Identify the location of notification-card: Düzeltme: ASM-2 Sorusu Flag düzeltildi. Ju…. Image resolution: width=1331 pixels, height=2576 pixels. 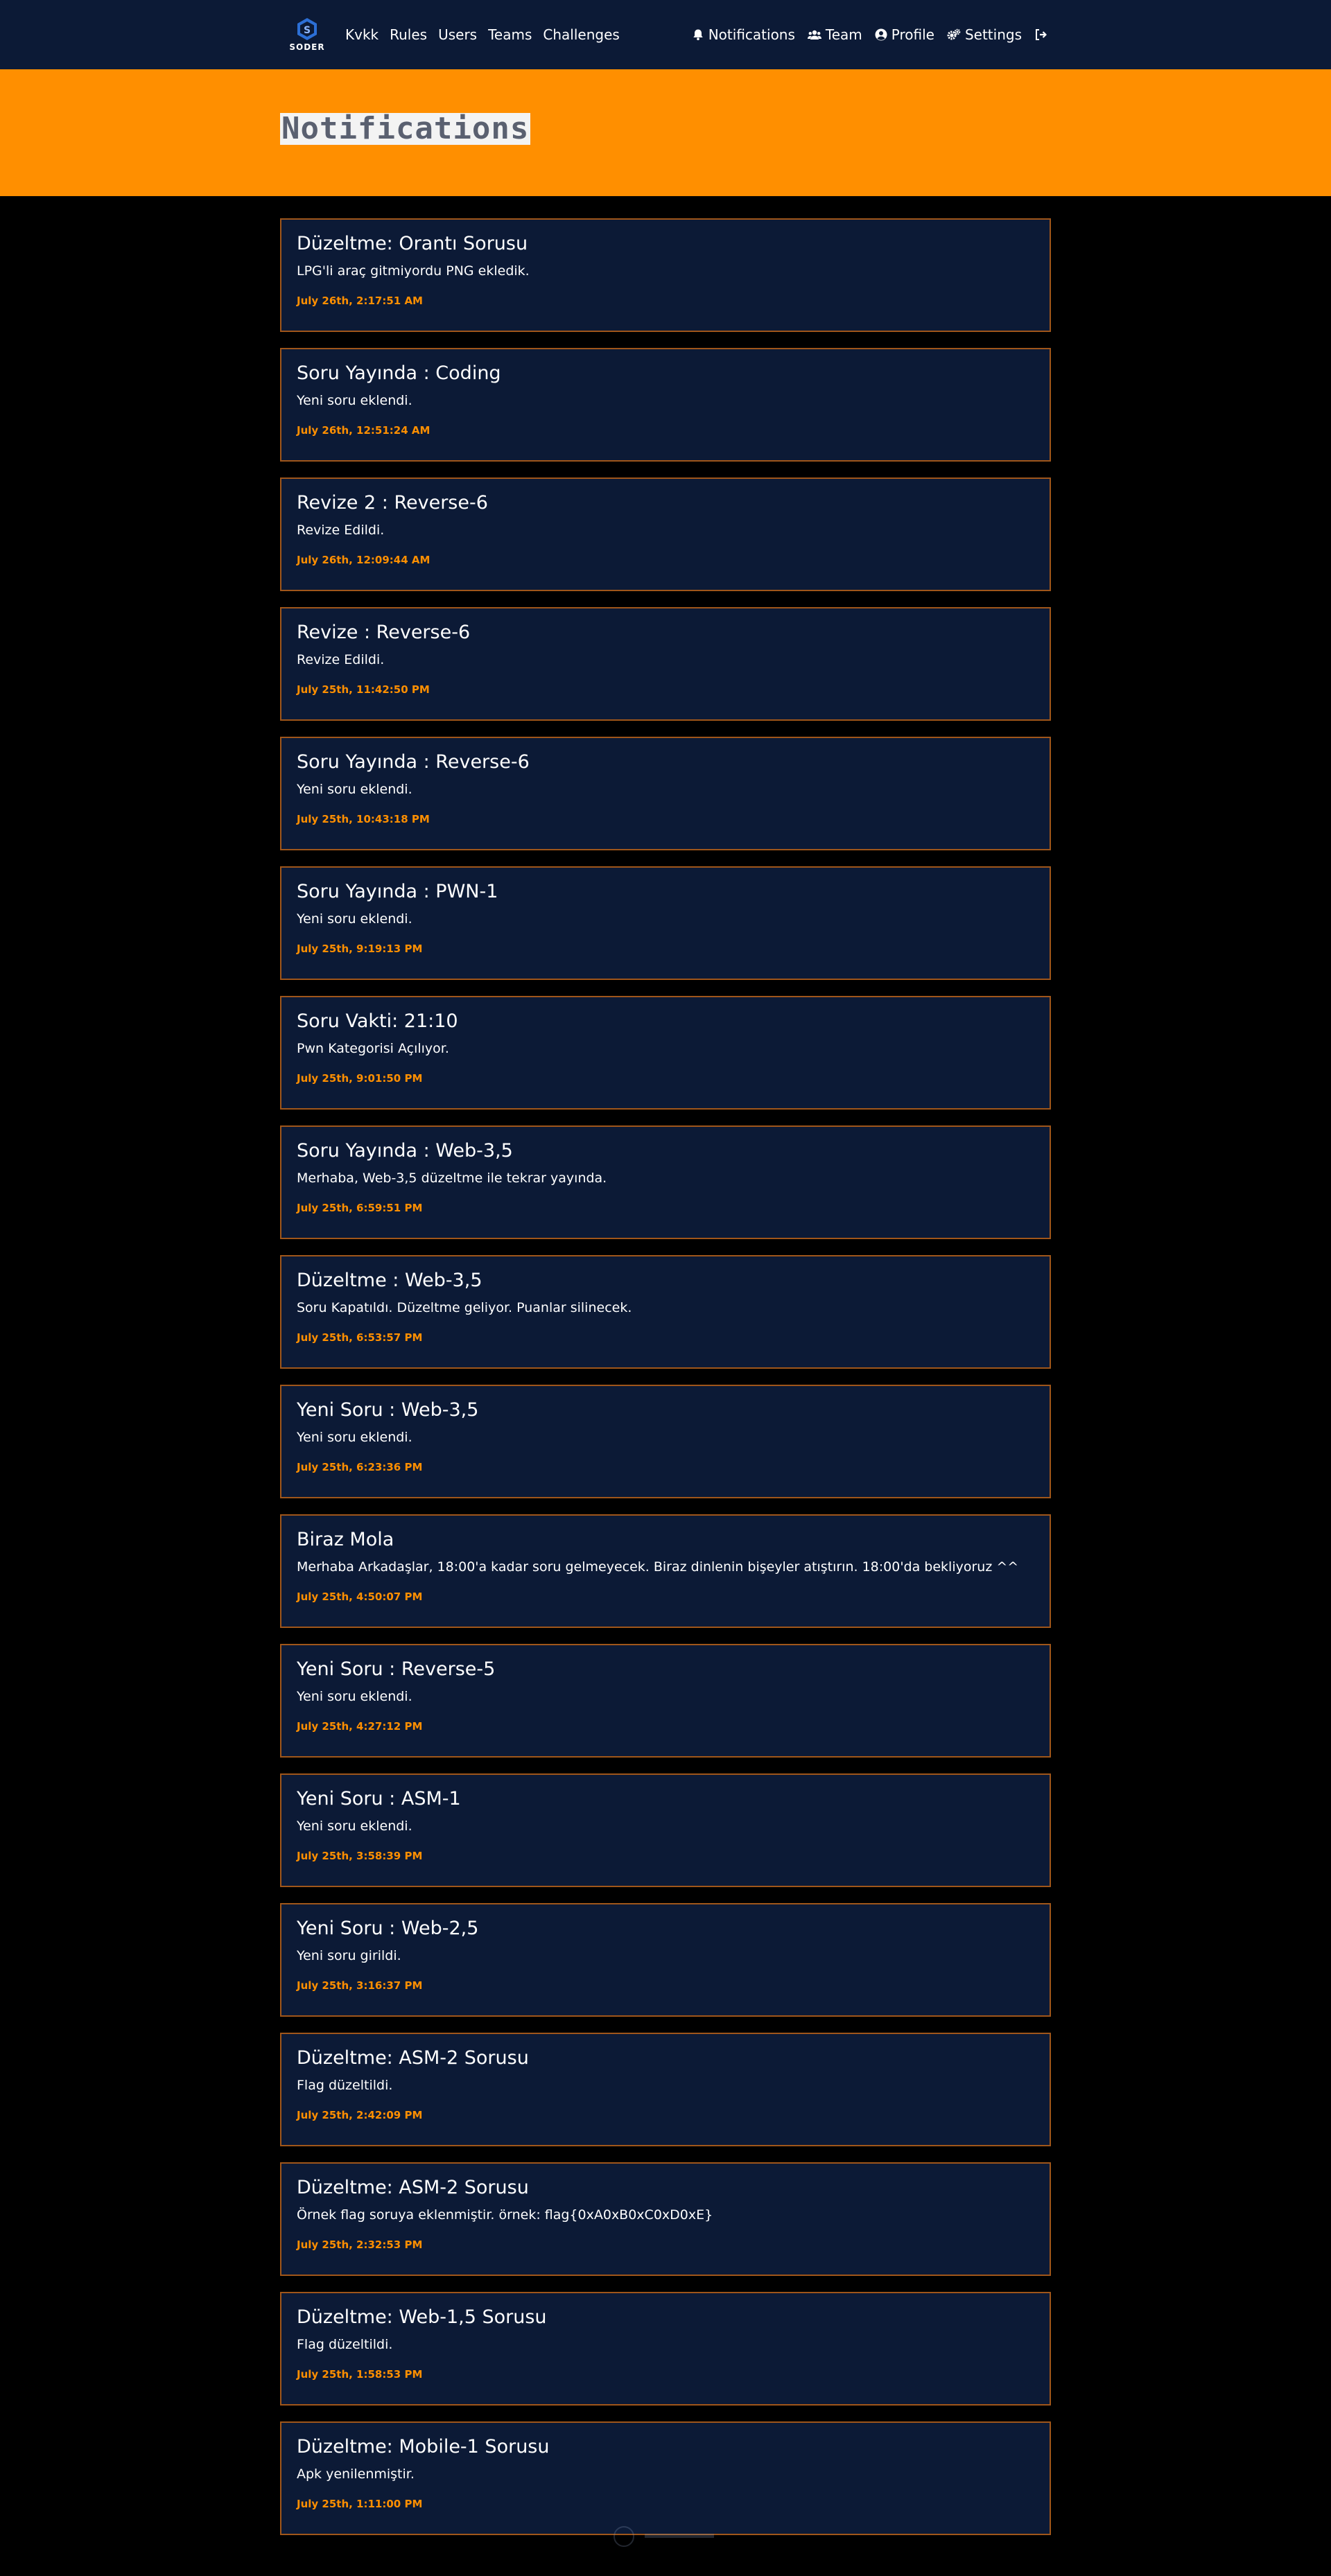
(665, 2089).